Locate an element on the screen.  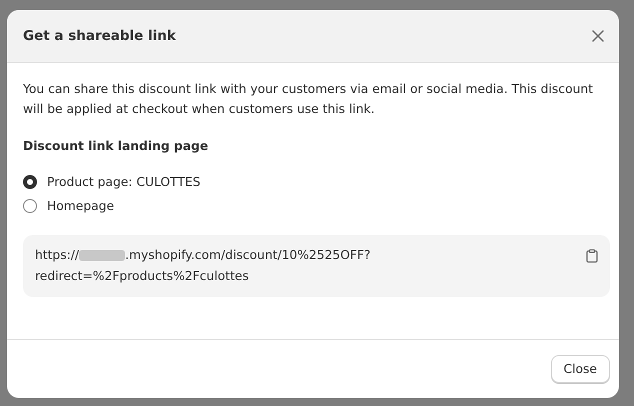
section-heading: Discount link landing page is located at coordinates (116, 146).